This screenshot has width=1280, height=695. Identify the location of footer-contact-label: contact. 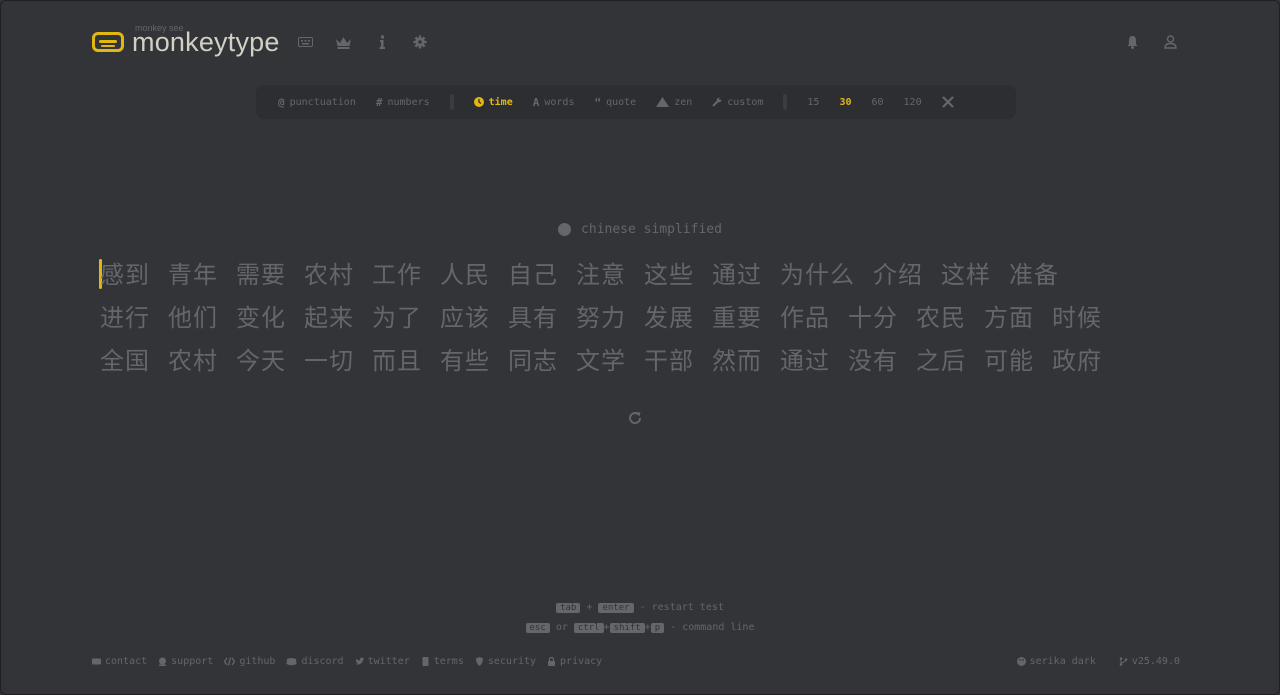
(126, 661).